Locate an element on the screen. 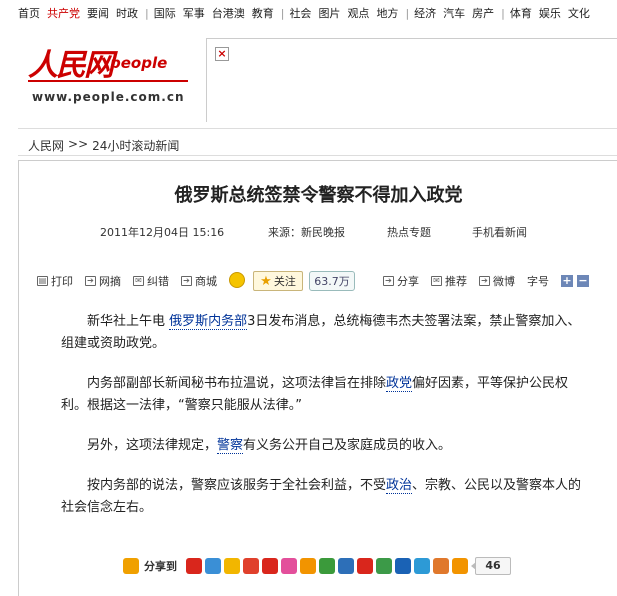 The width and height of the screenshot is (617, 596). logo-url: www.people.com.cn is located at coordinates (108, 97).